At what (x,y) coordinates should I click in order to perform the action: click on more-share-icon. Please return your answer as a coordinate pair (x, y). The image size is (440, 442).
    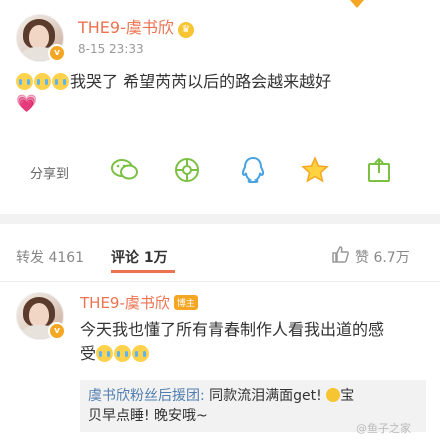
    Looking at the image, I should click on (379, 170).